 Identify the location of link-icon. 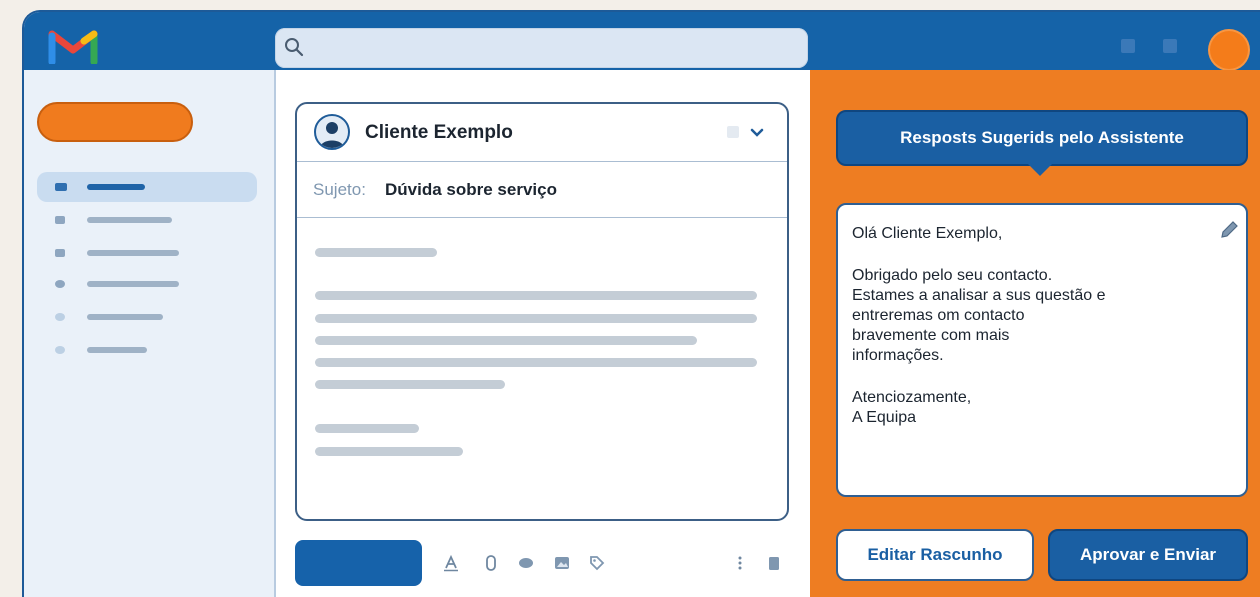
(526, 563).